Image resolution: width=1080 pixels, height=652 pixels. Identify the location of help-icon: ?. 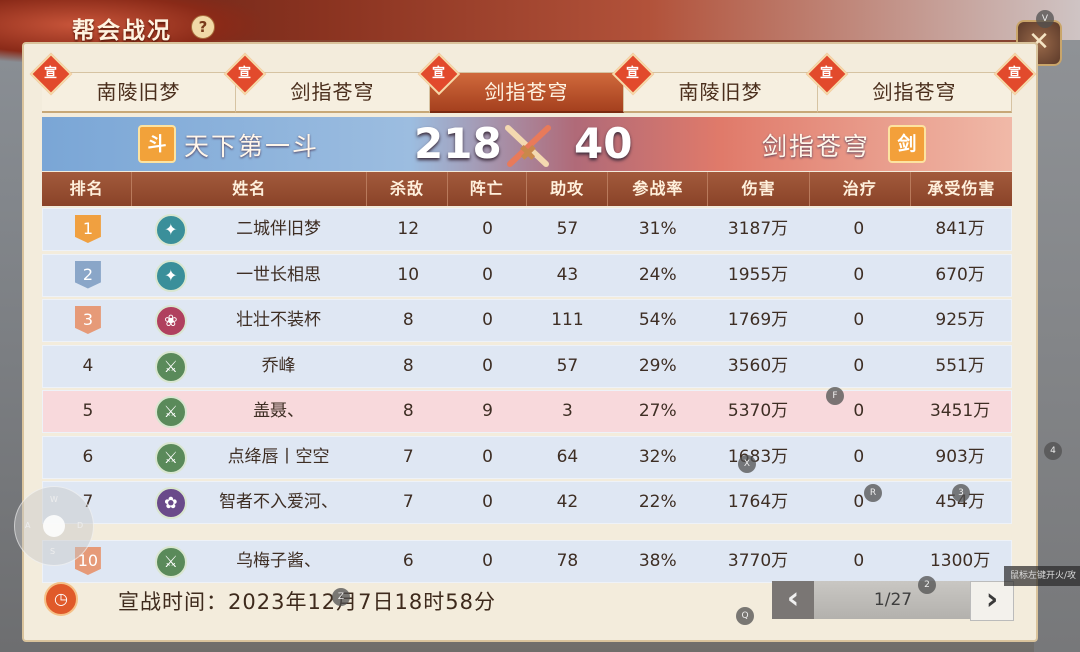
(203, 27).